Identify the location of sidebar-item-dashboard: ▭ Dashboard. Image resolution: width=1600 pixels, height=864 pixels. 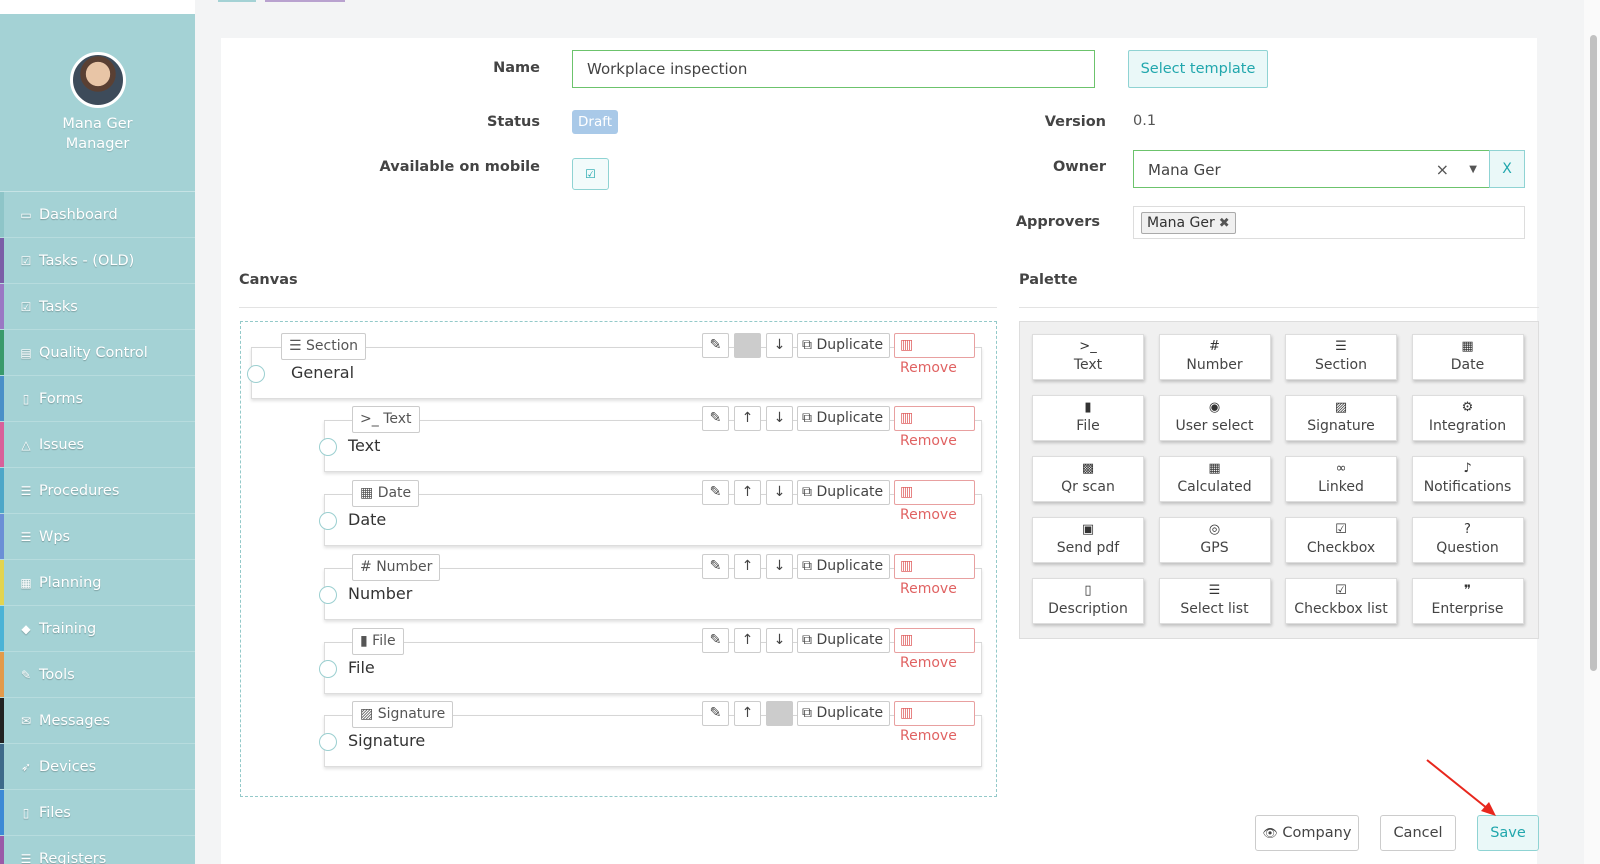
(97, 215).